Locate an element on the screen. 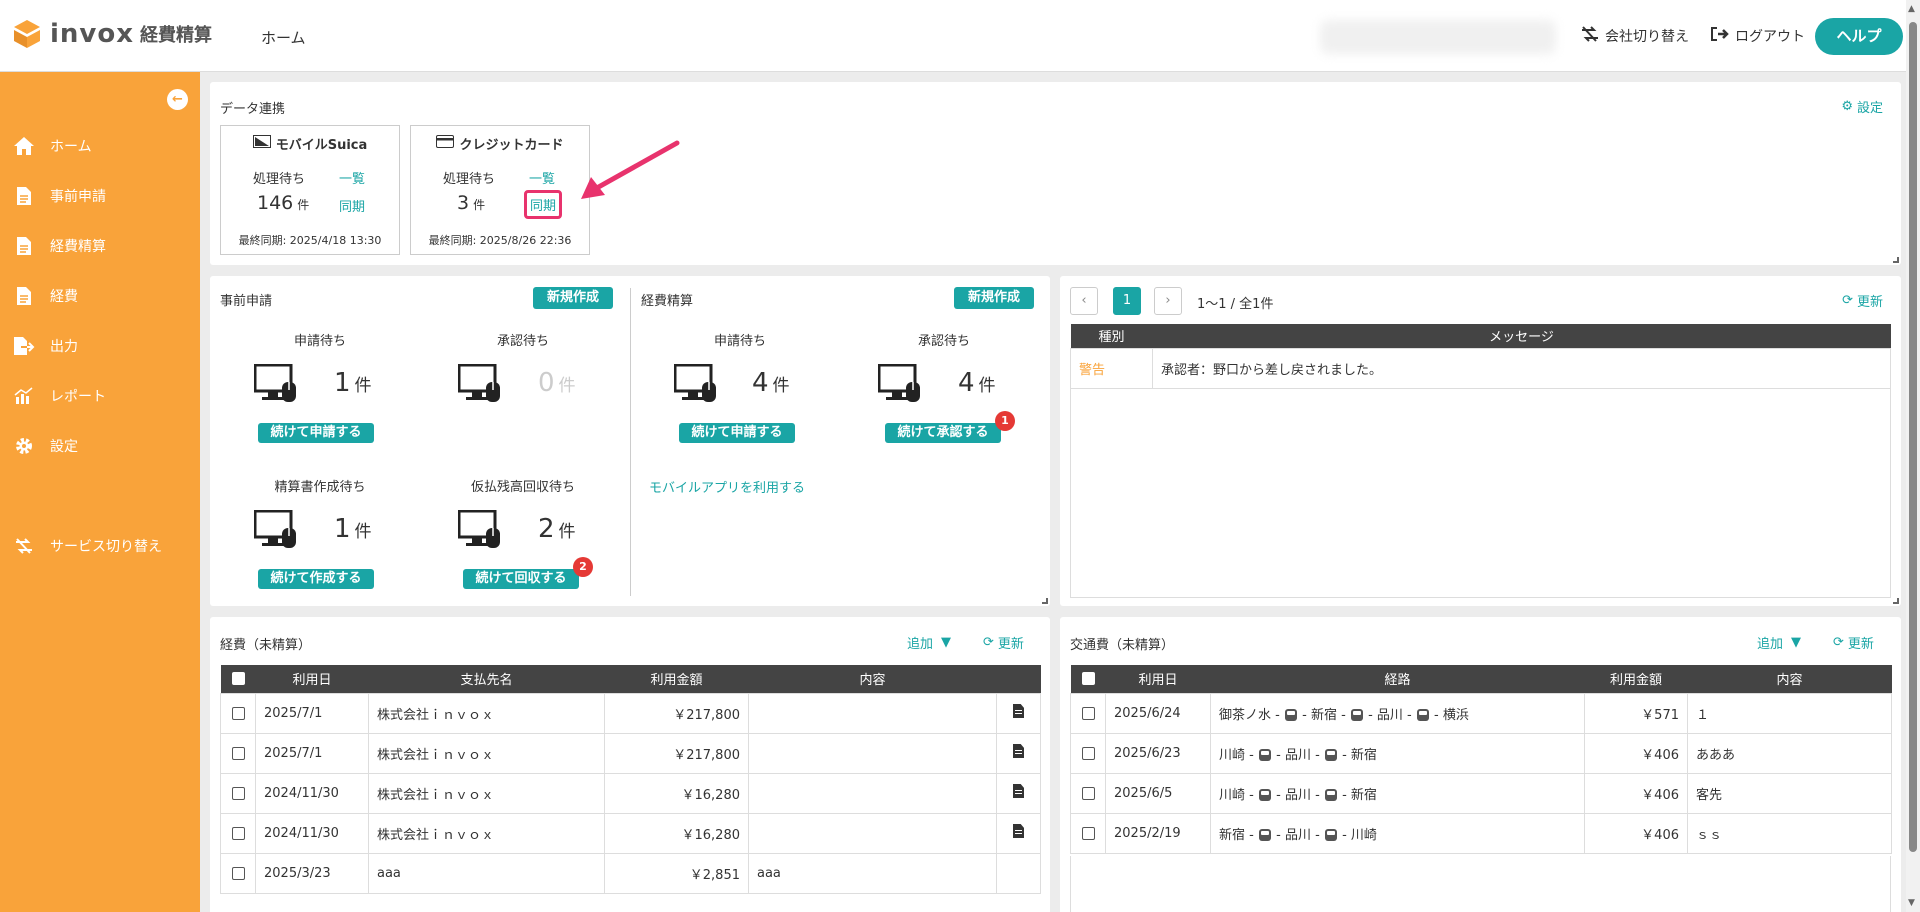  data-link-settings-link: ⚙ 設定 is located at coordinates (1862, 106).